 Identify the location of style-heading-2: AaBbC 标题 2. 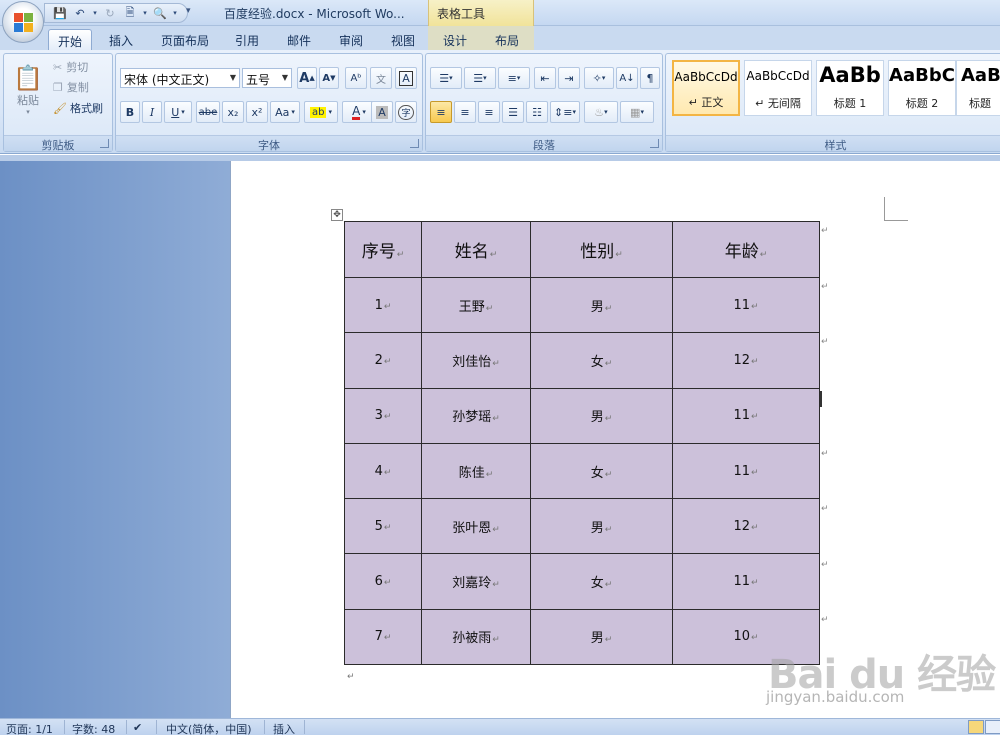
(922, 88).